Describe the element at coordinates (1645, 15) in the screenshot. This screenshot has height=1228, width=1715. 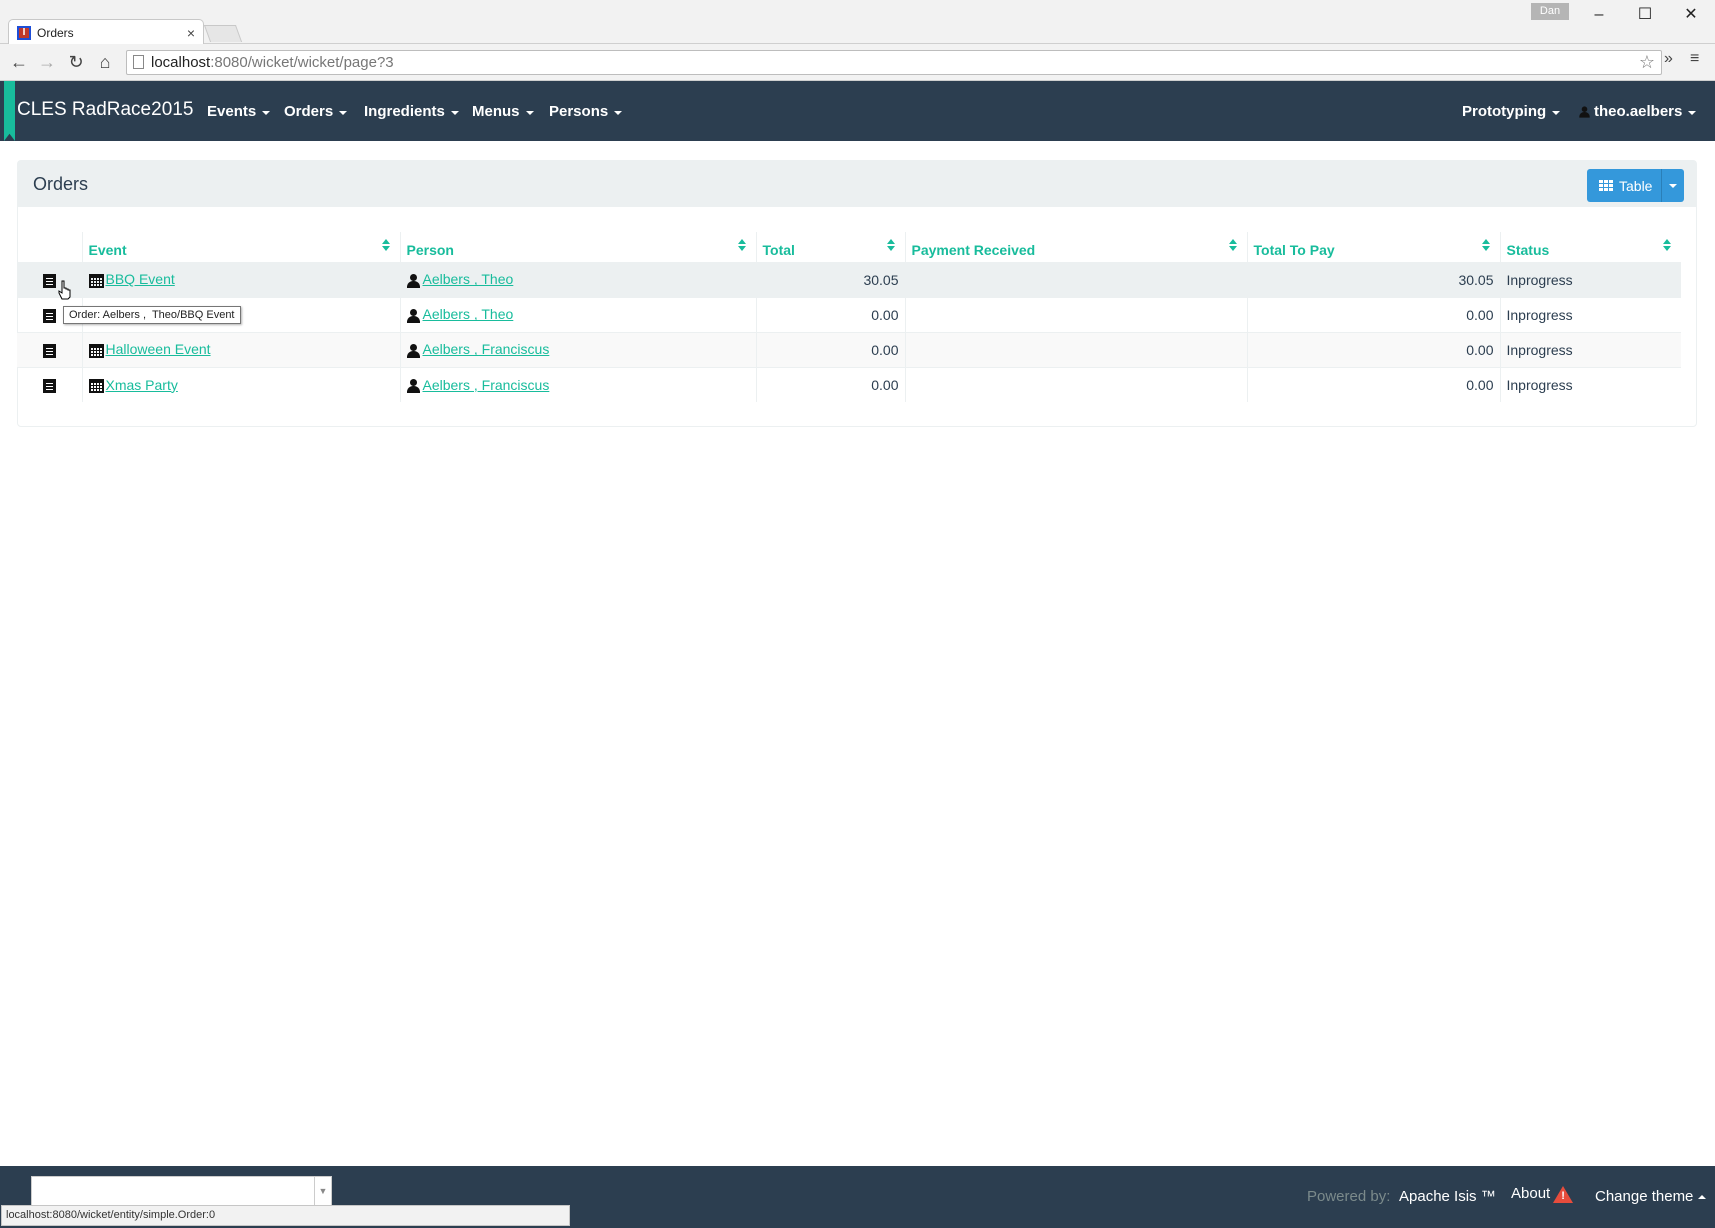
I see `maximize-icon: ☐` at that location.